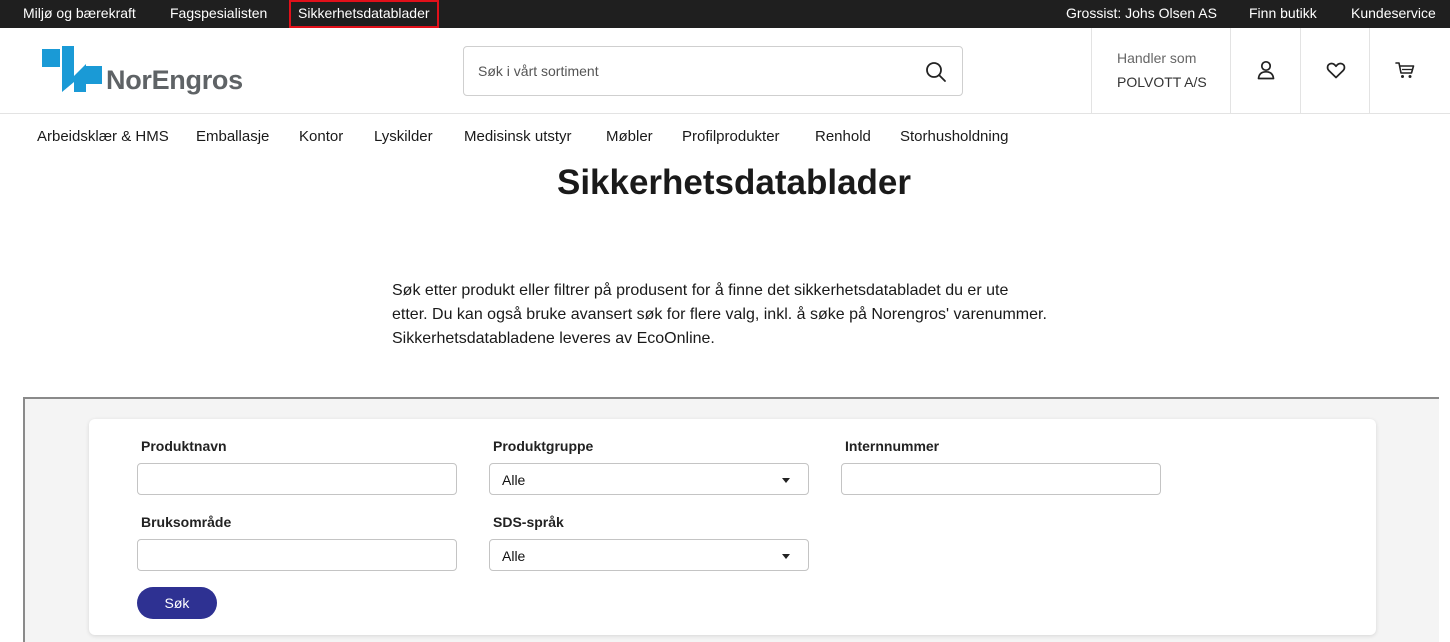  Describe the element at coordinates (403, 136) in the screenshot. I see `category-lyskilder: Lyskilder` at that location.